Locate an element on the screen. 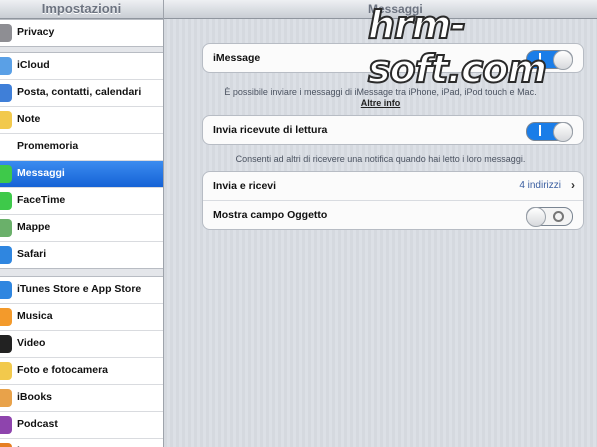 The height and width of the screenshot is (447, 597). store-icon is located at coordinates (6, 290).